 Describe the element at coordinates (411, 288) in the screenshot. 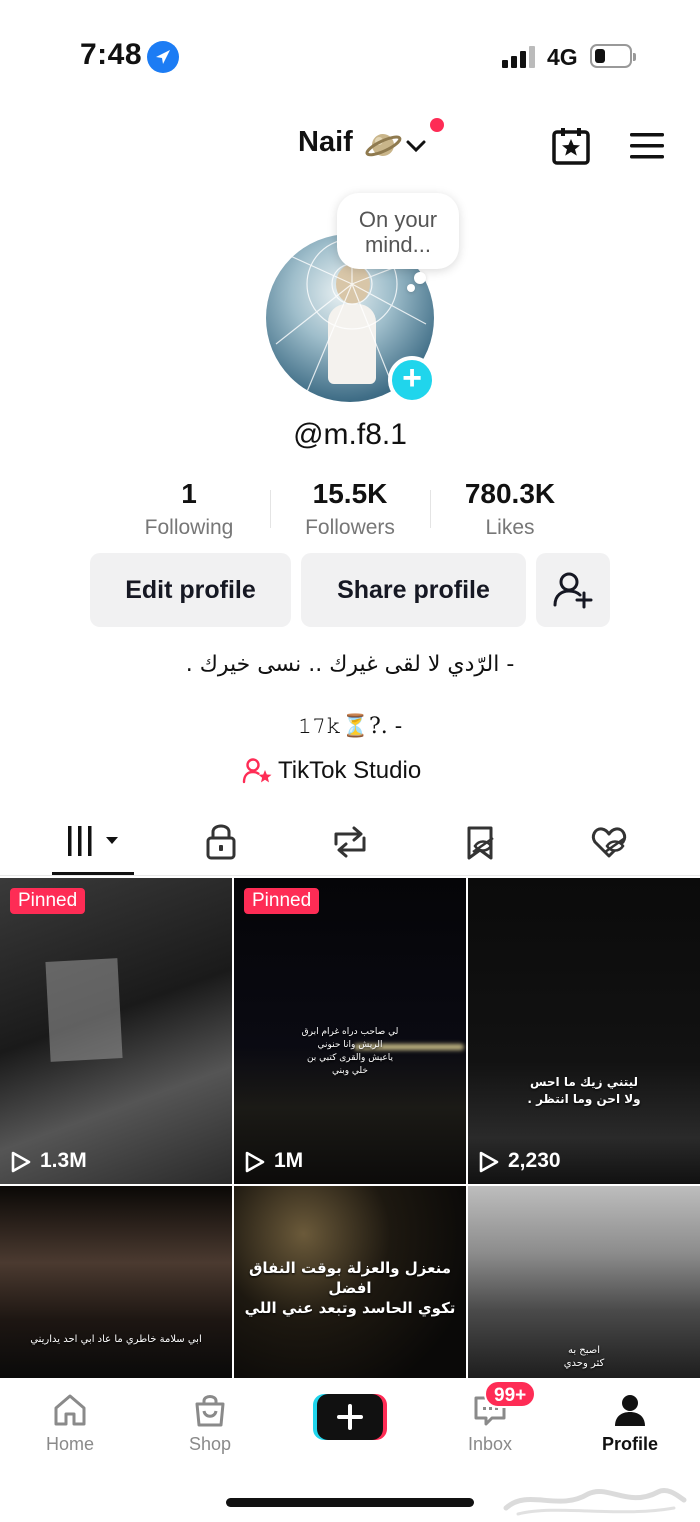

I see `bubble-tail-small` at that location.